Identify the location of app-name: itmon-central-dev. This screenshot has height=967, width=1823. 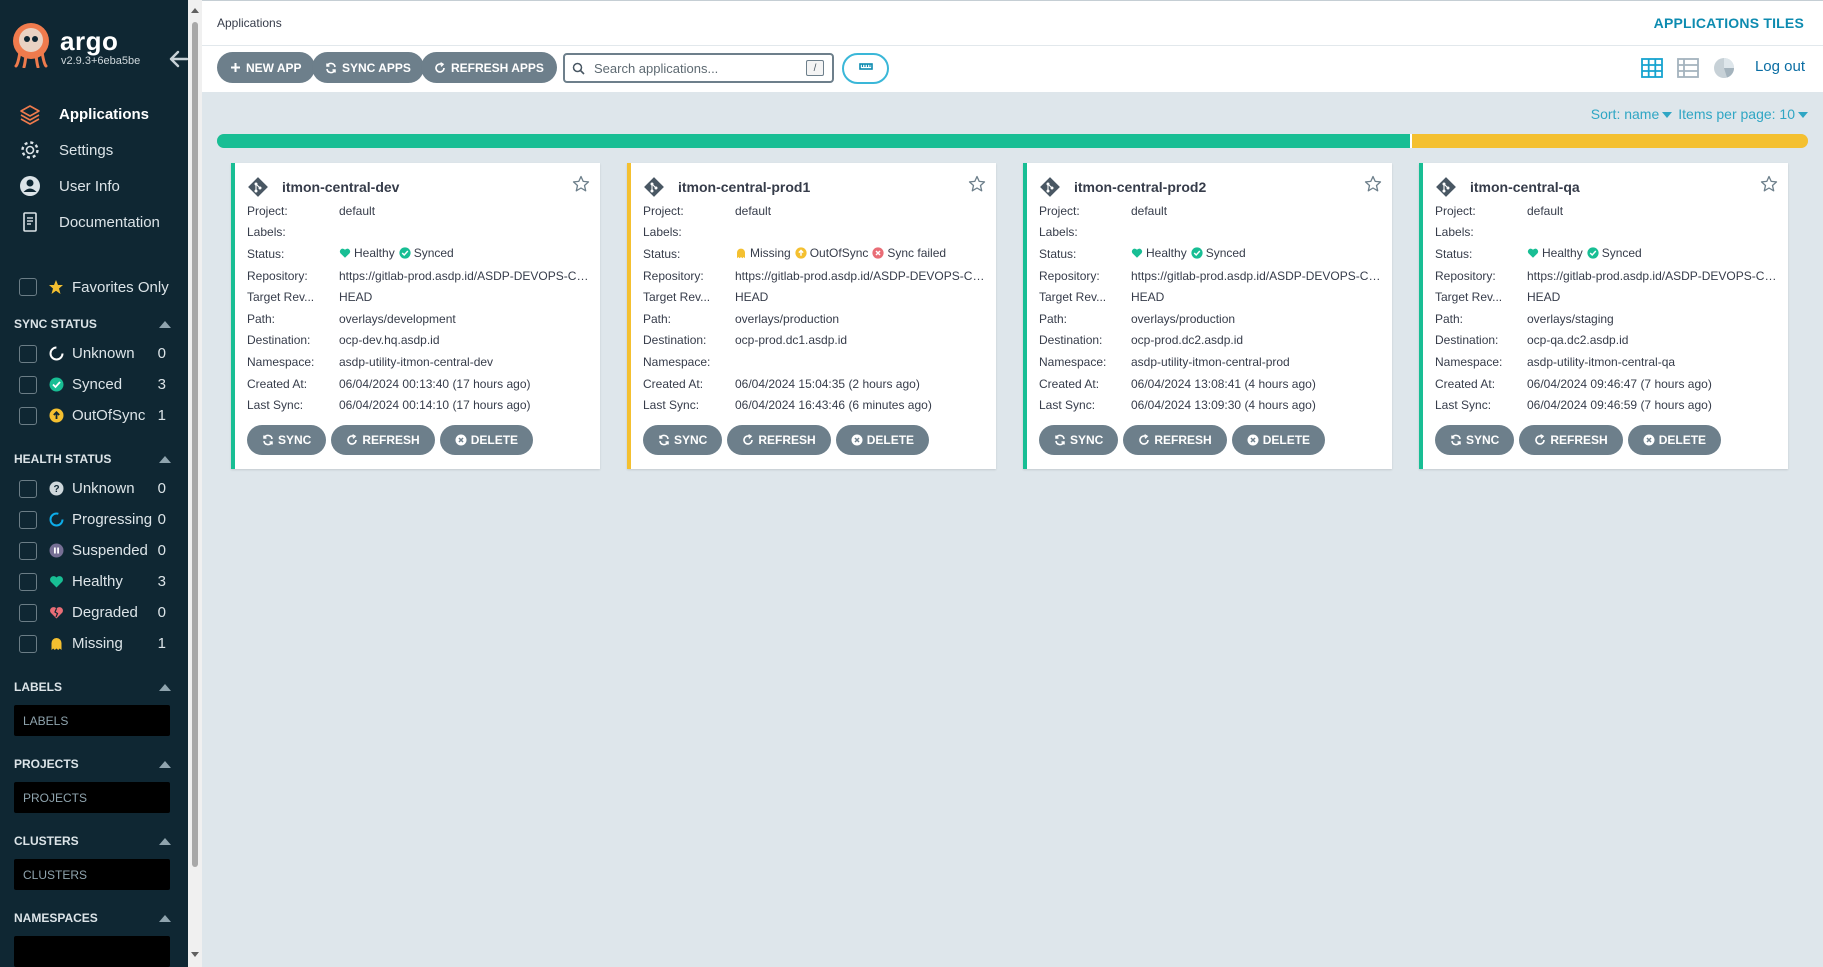
(340, 187).